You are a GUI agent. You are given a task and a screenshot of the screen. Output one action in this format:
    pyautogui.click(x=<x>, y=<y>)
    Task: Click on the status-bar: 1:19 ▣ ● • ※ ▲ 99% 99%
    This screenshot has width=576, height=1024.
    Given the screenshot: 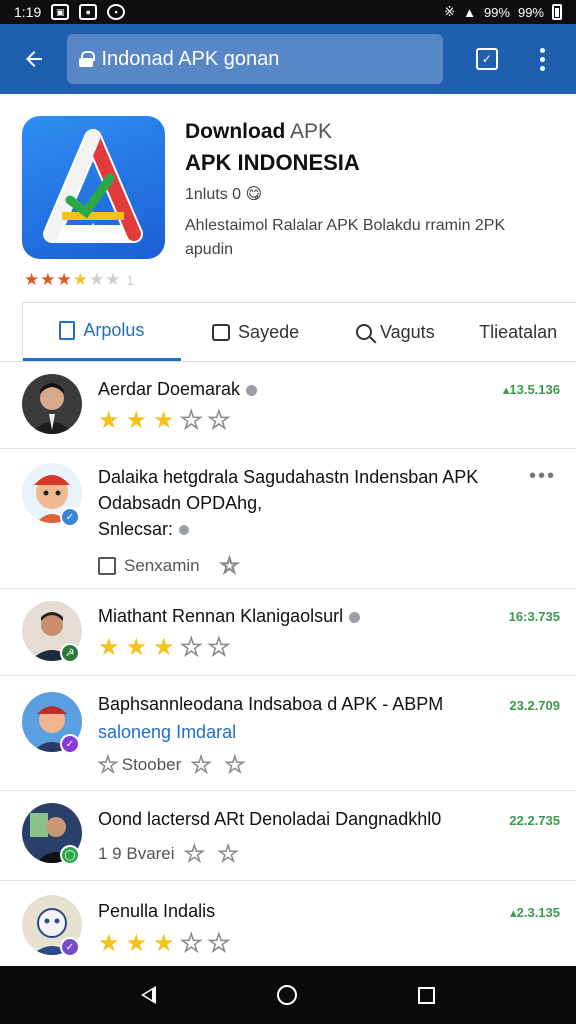 What is the action you would take?
    pyautogui.click(x=288, y=12)
    